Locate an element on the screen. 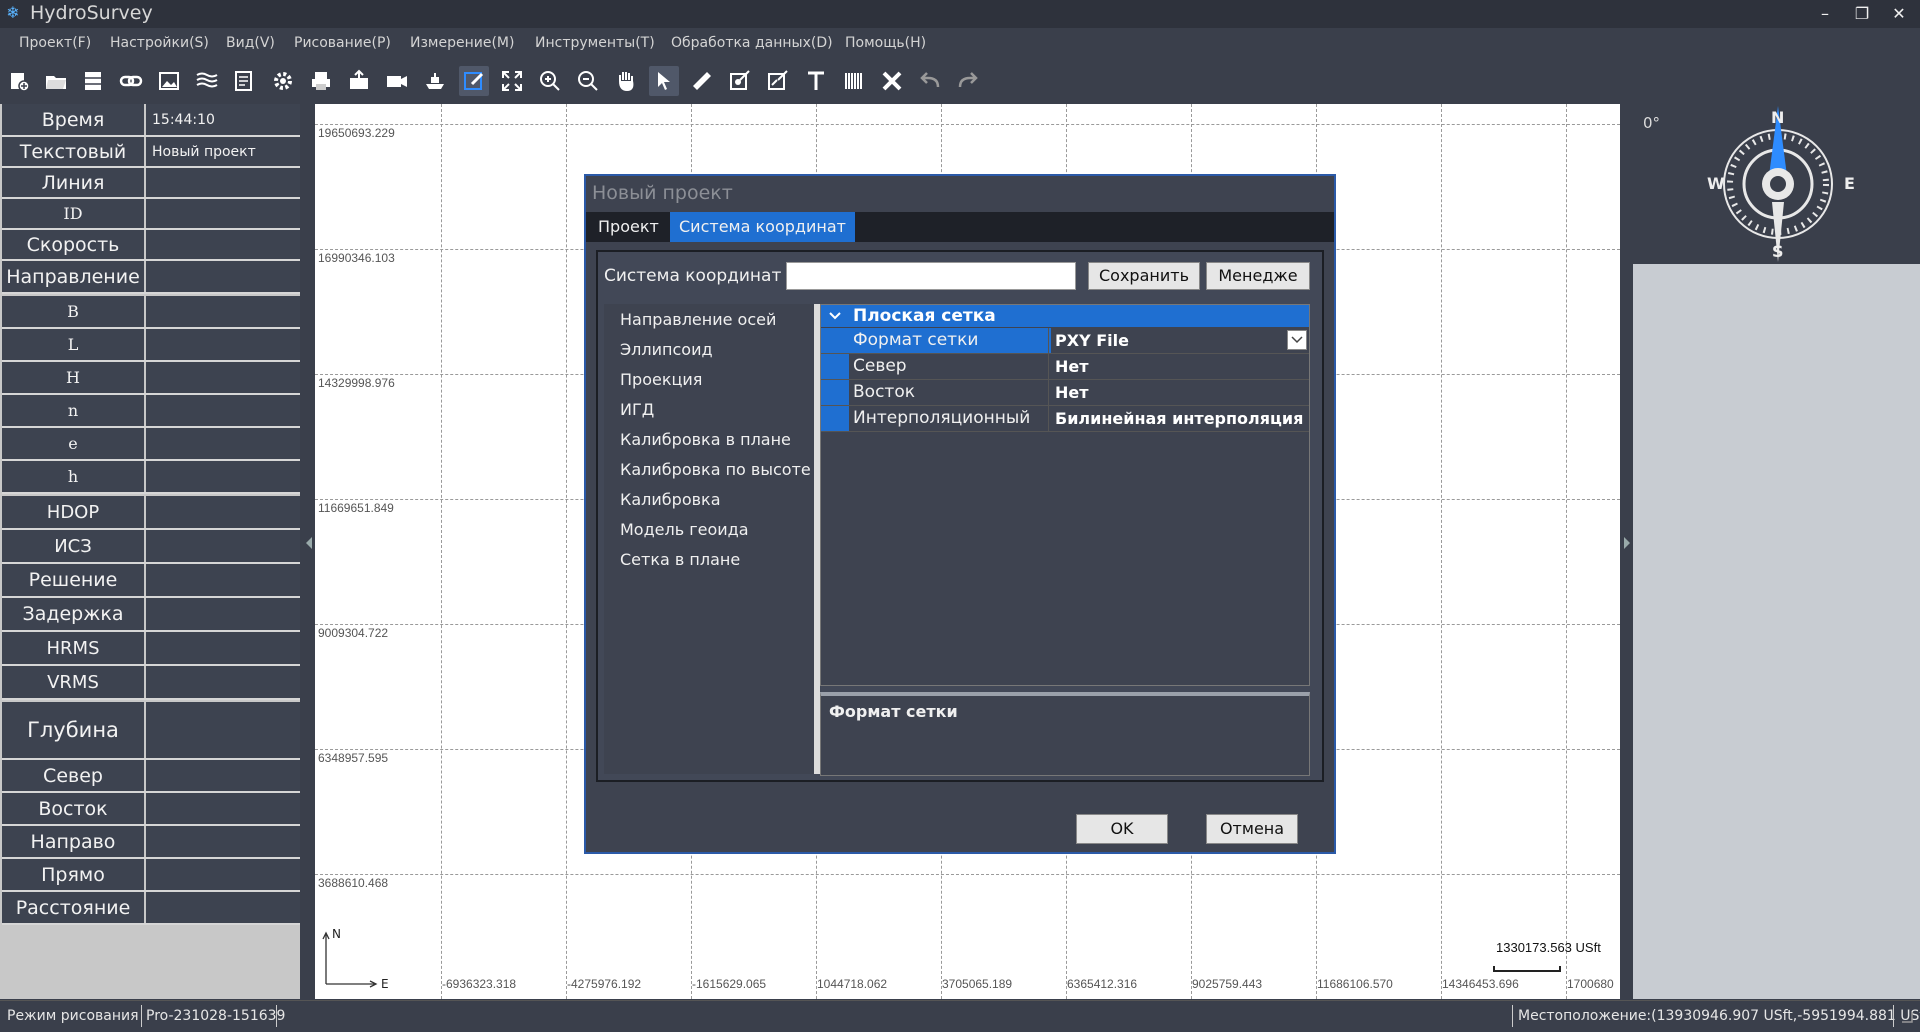  left-panel-toggle is located at coordinates (308, 551).